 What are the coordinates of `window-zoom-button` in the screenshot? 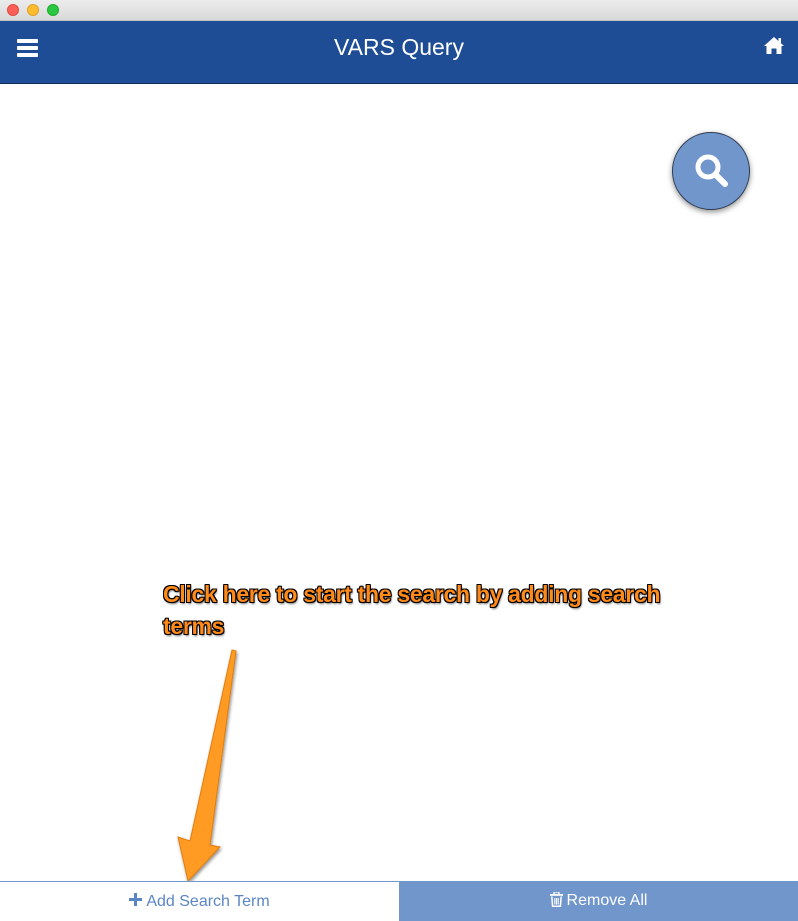 It's located at (53, 10).